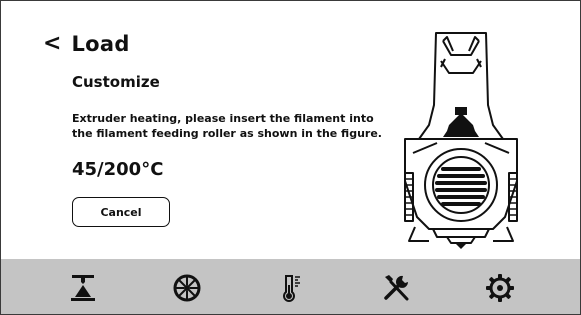 The width and height of the screenshot is (581, 315). I want to click on nav-settings, so click(500, 288).